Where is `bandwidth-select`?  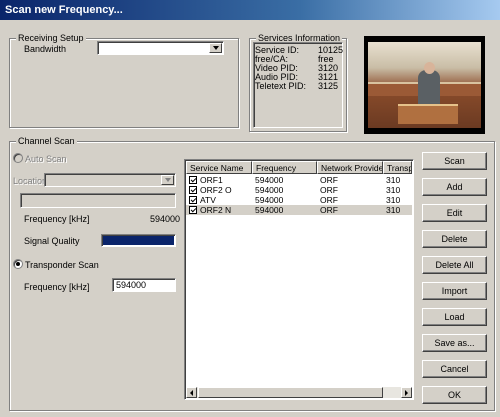
bandwidth-select is located at coordinates (160, 48).